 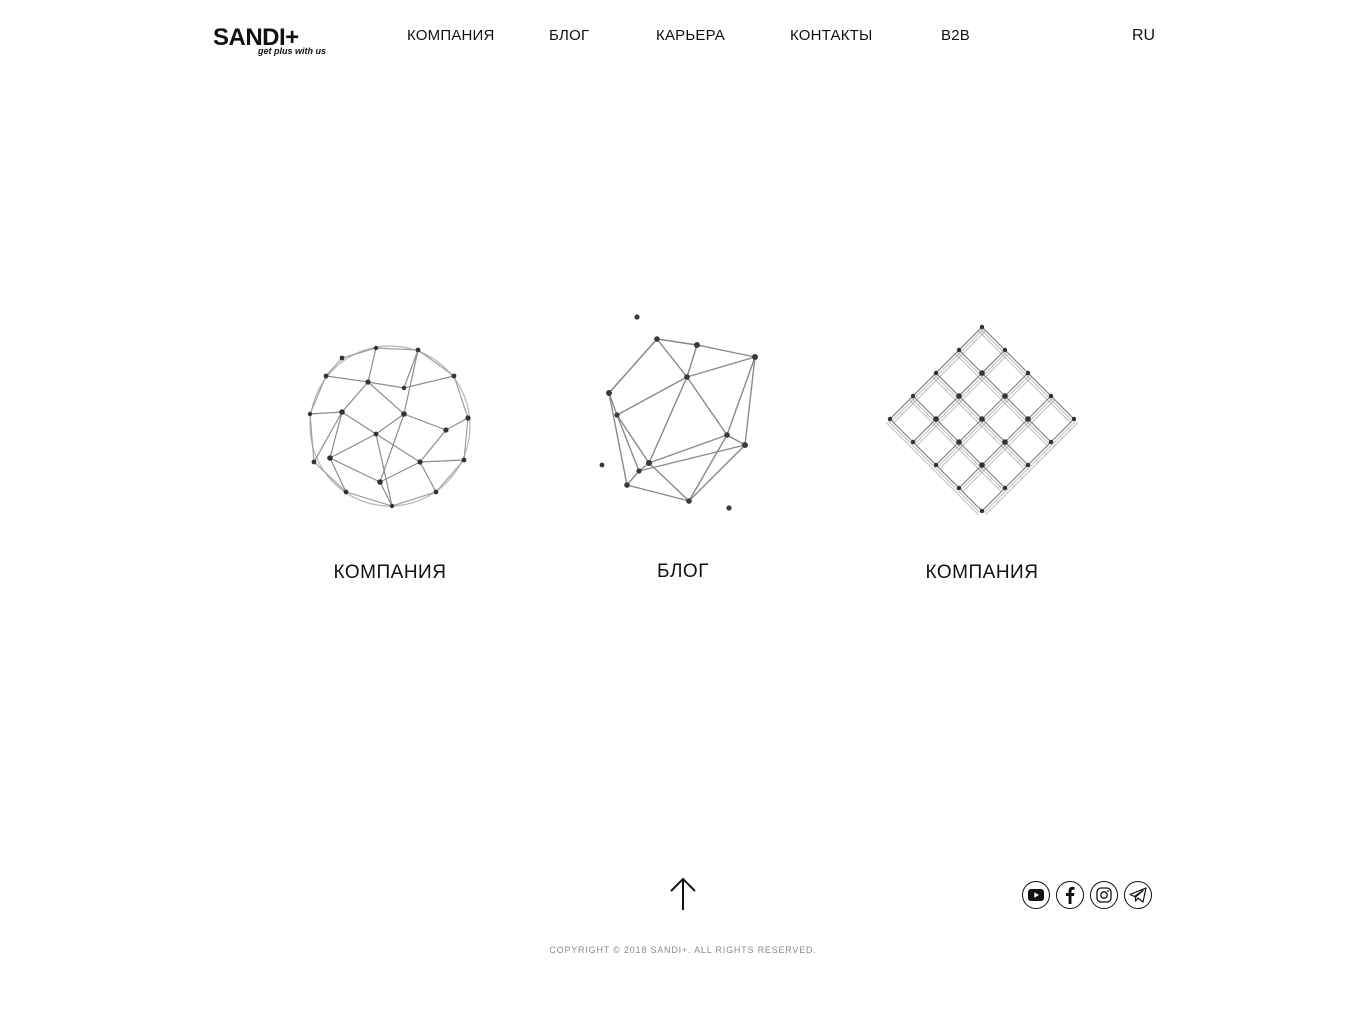 I want to click on youtube-link, so click(x=1036, y=895).